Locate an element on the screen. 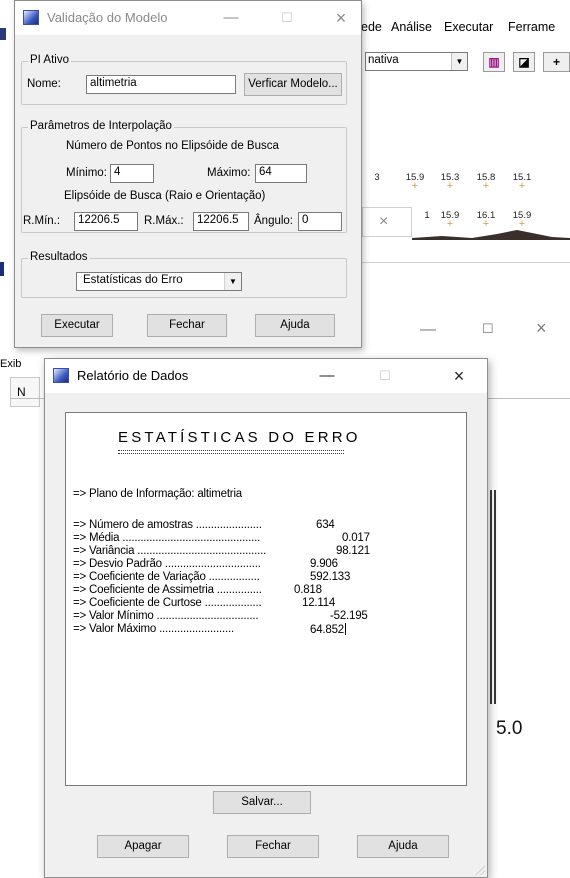 The image size is (570, 878). background-toolbar: nativa ▼ ▥ ◪ + is located at coordinates (465, 61).